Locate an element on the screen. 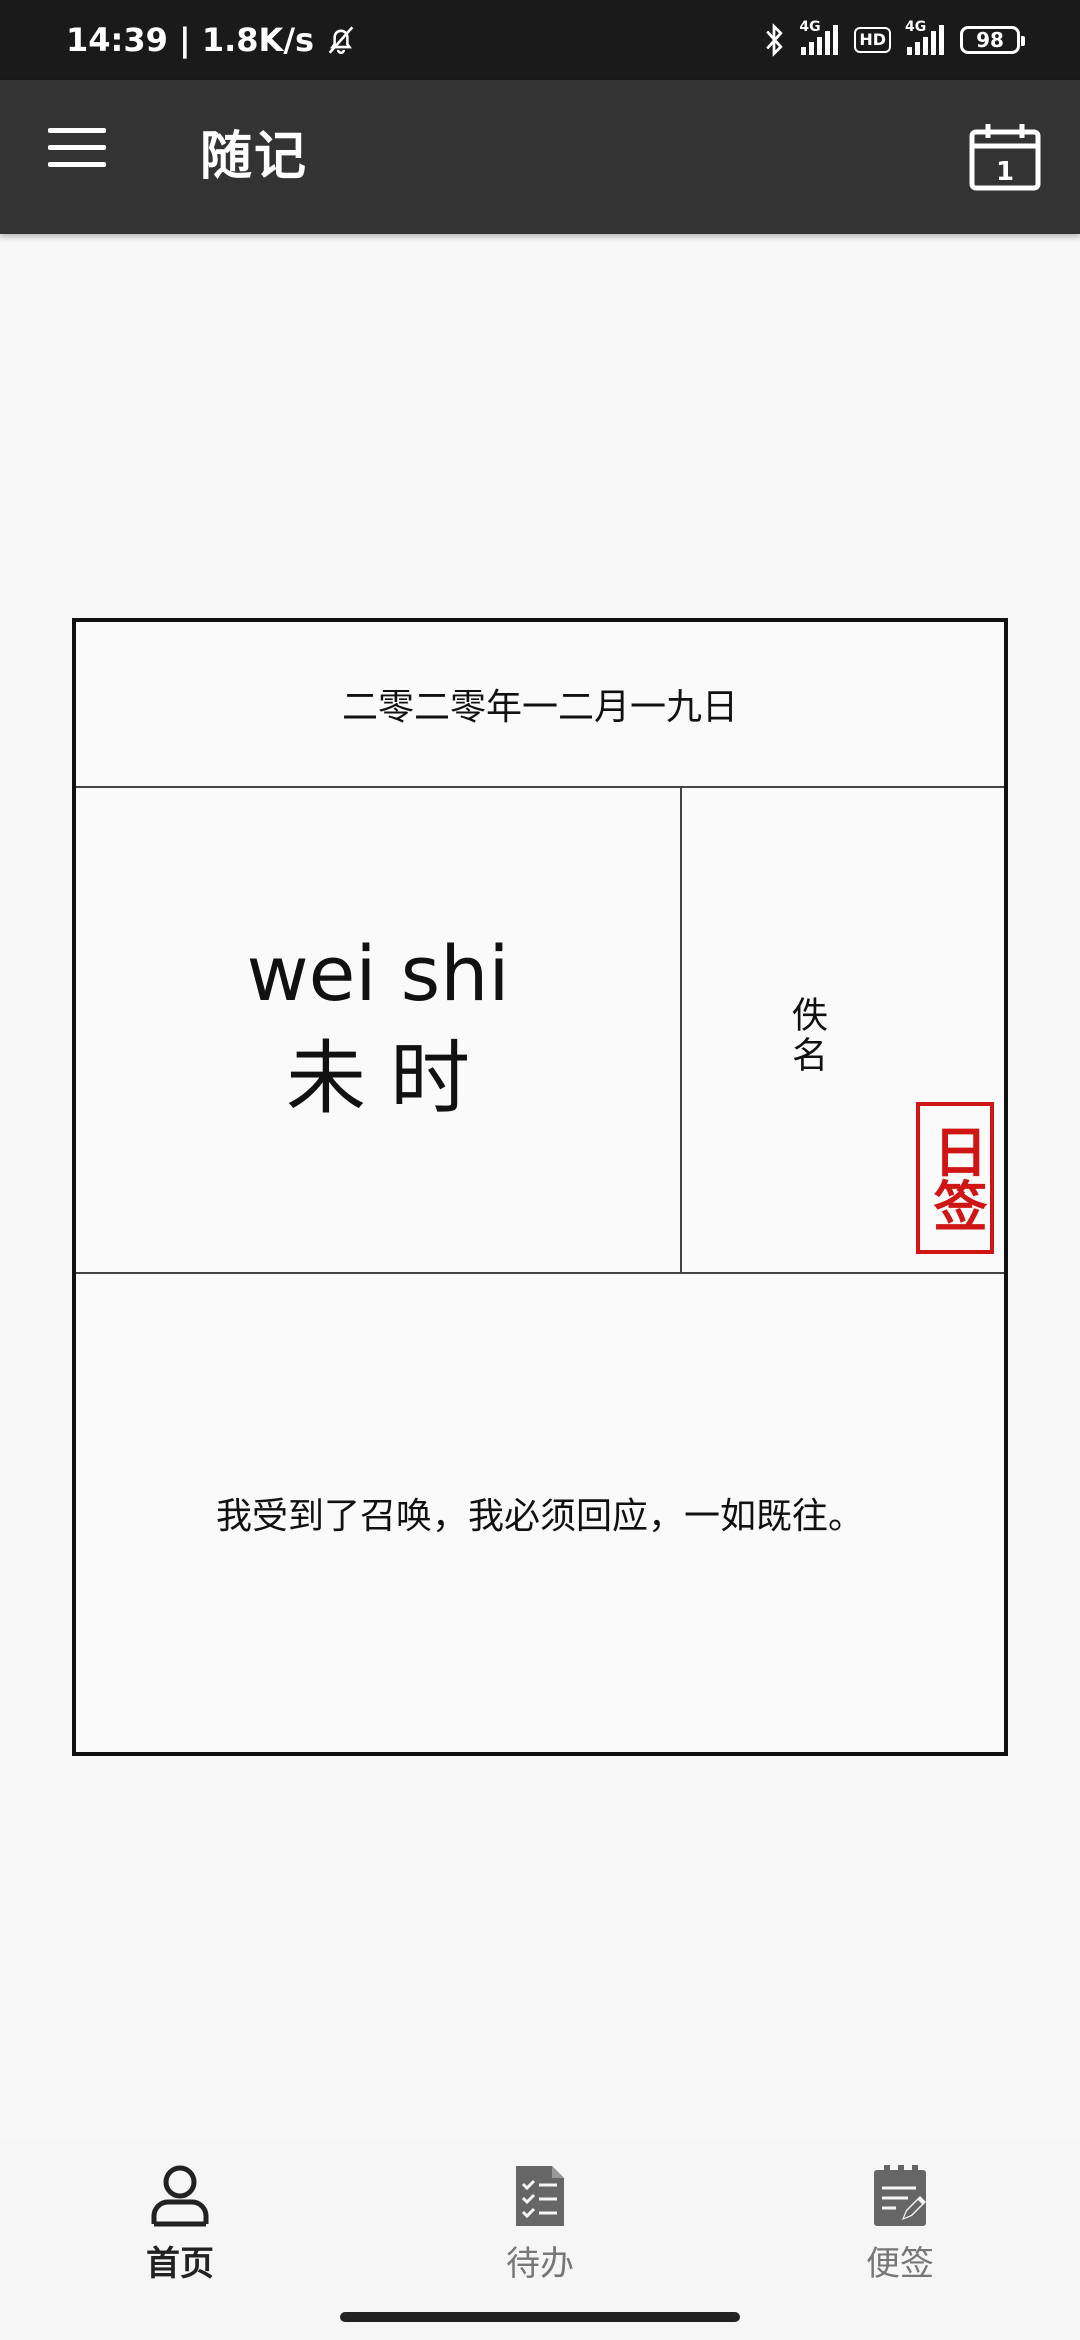 The height and width of the screenshot is (2340, 1080). date-text: 二零二零年一二月一九日 is located at coordinates (539, 707).